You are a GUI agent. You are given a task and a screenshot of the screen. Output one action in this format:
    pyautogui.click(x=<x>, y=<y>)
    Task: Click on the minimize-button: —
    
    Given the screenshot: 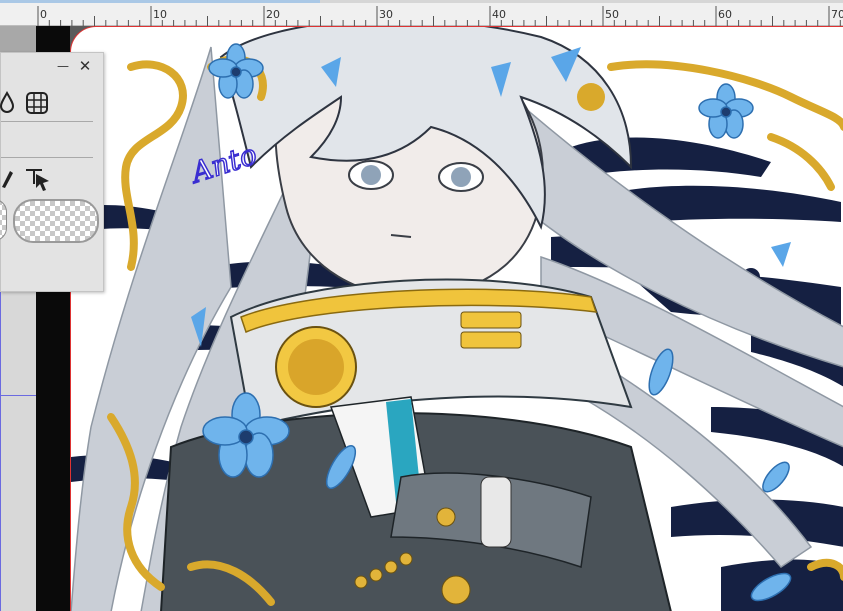 What is the action you would take?
    pyautogui.click(x=63, y=66)
    